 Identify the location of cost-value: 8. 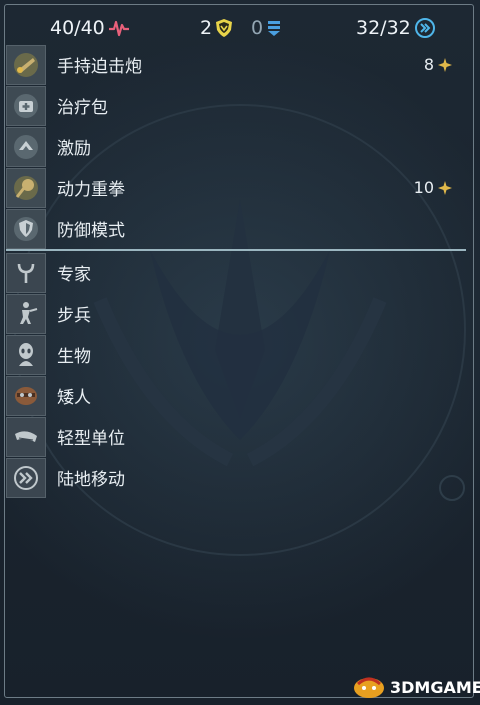
(428, 64).